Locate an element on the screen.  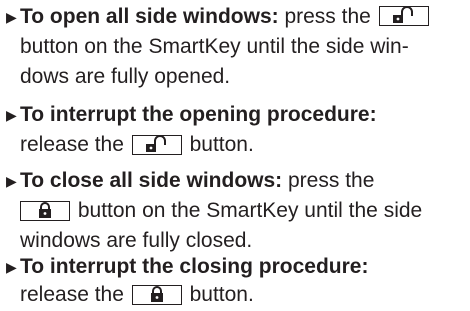
item-heading: To open all side windows: is located at coordinates (149, 16).